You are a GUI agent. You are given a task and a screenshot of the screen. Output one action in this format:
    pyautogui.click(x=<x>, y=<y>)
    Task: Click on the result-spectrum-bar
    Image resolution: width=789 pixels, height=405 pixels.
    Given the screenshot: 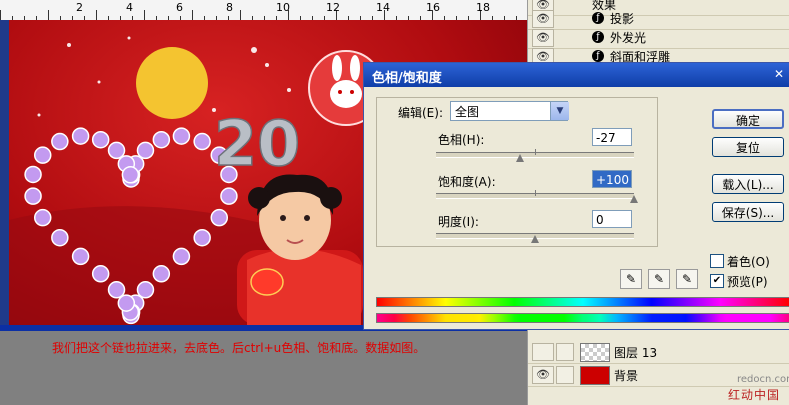 What is the action you would take?
    pyautogui.click(x=582, y=318)
    